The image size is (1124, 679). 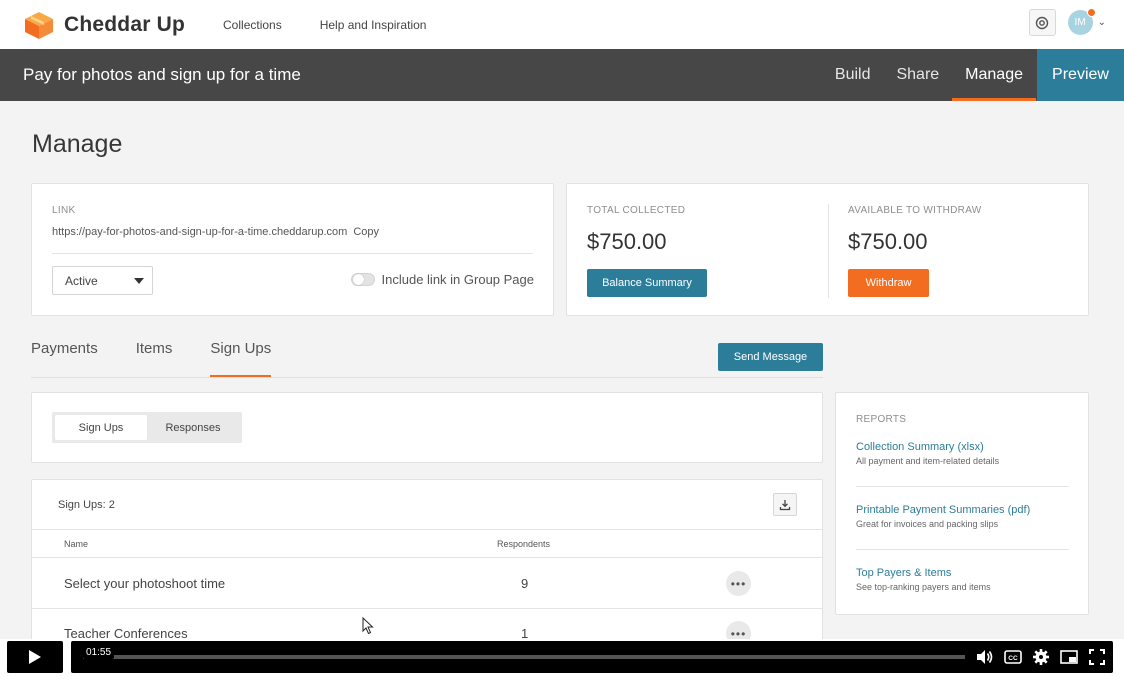 What do you see at coordinates (145, 583) in the screenshot?
I see `sign-up-name: Select your photoshoot time` at bounding box center [145, 583].